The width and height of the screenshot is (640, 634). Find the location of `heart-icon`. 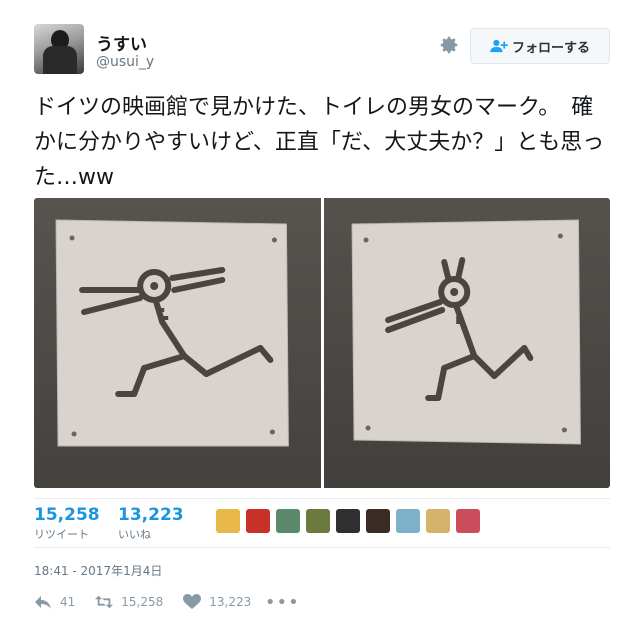

heart-icon is located at coordinates (192, 601).